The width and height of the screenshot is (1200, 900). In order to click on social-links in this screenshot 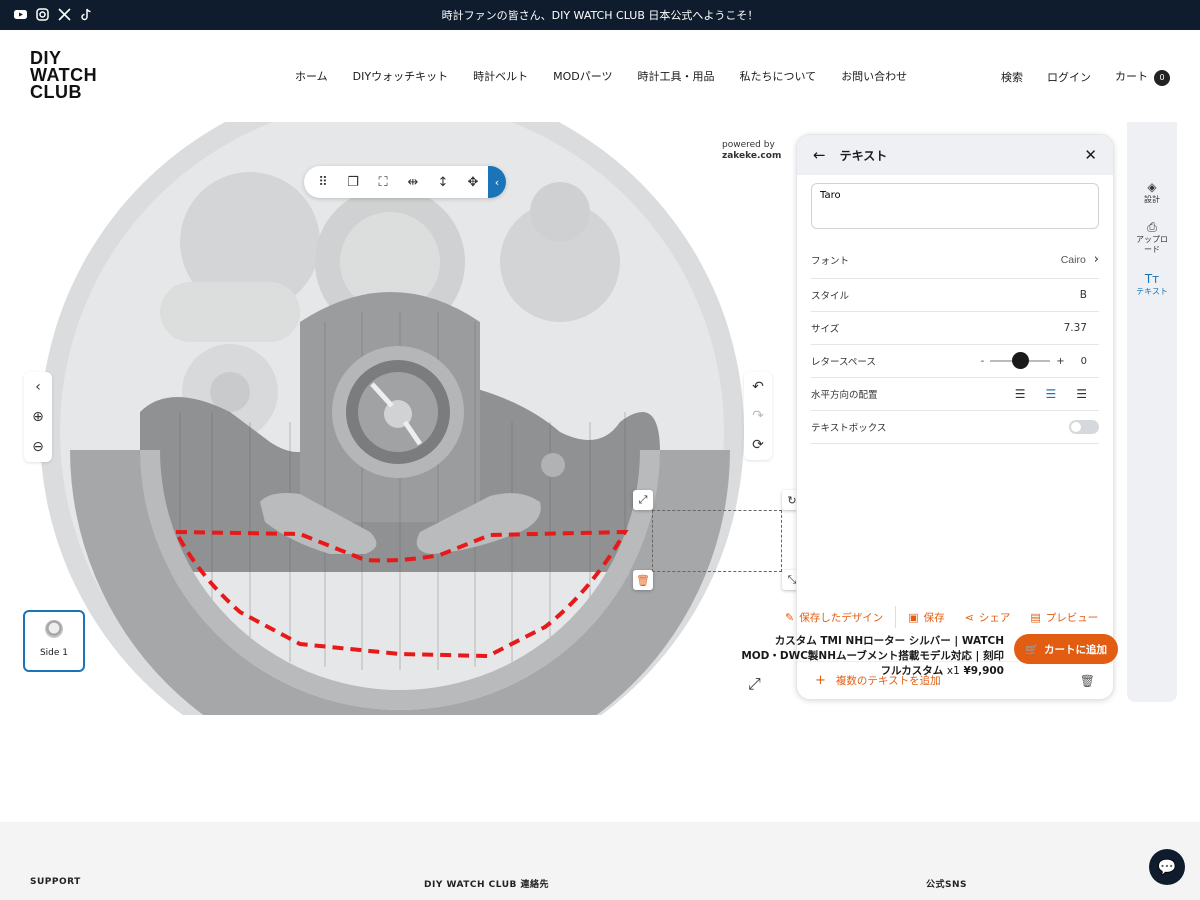, I will do `click(53, 14)`.